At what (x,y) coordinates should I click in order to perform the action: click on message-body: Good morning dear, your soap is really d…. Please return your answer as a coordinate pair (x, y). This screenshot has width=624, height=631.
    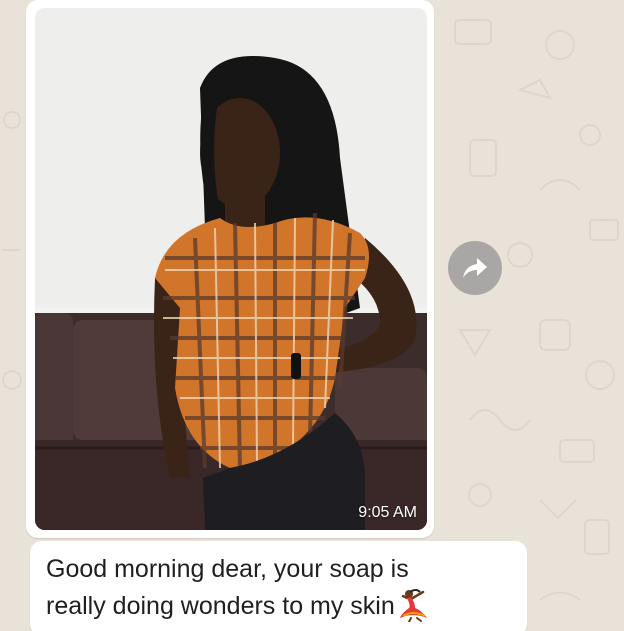
    Looking at the image, I should click on (227, 587).